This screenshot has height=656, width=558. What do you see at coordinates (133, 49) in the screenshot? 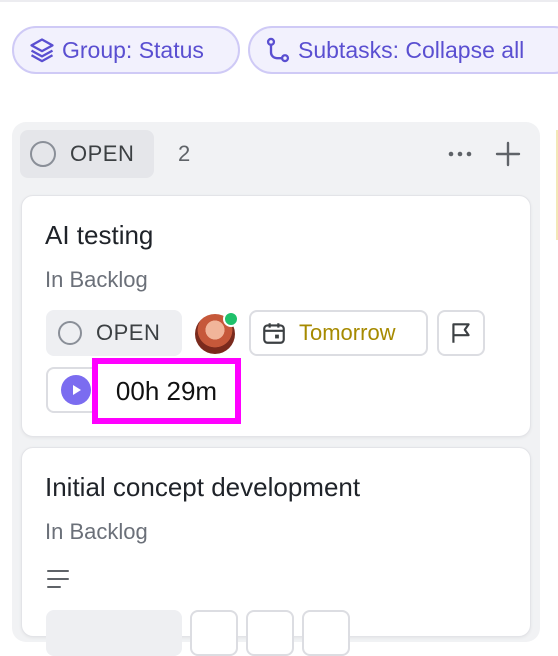
I see `group-by-label: Group: Status` at bounding box center [133, 49].